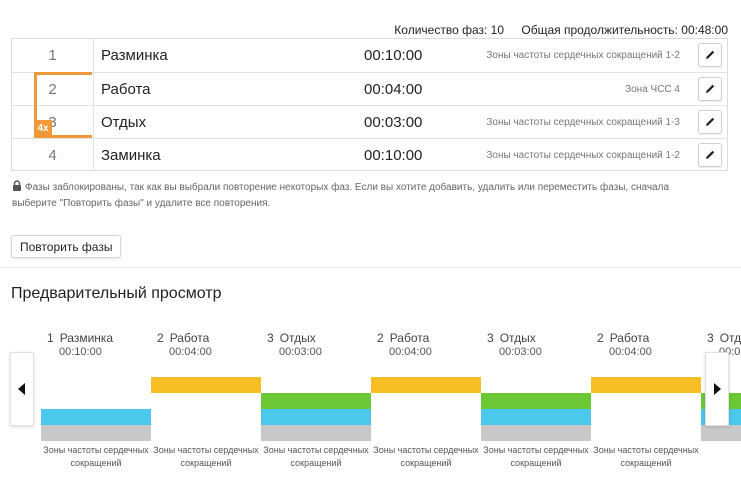  Describe the element at coordinates (131, 155) in the screenshot. I see `phase-name: Заминка` at that location.